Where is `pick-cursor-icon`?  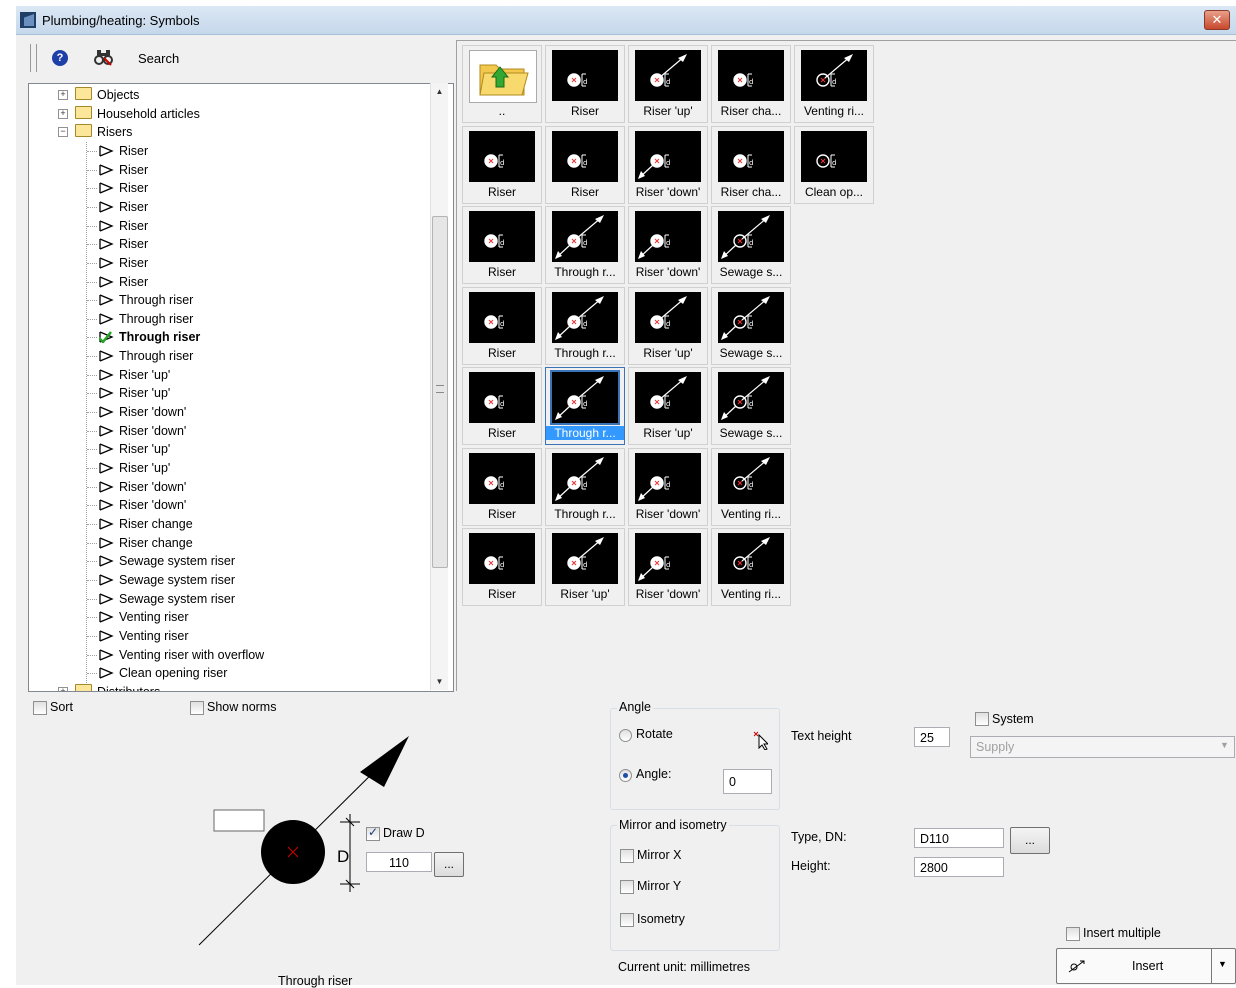
pick-cursor-icon is located at coordinates (761, 741).